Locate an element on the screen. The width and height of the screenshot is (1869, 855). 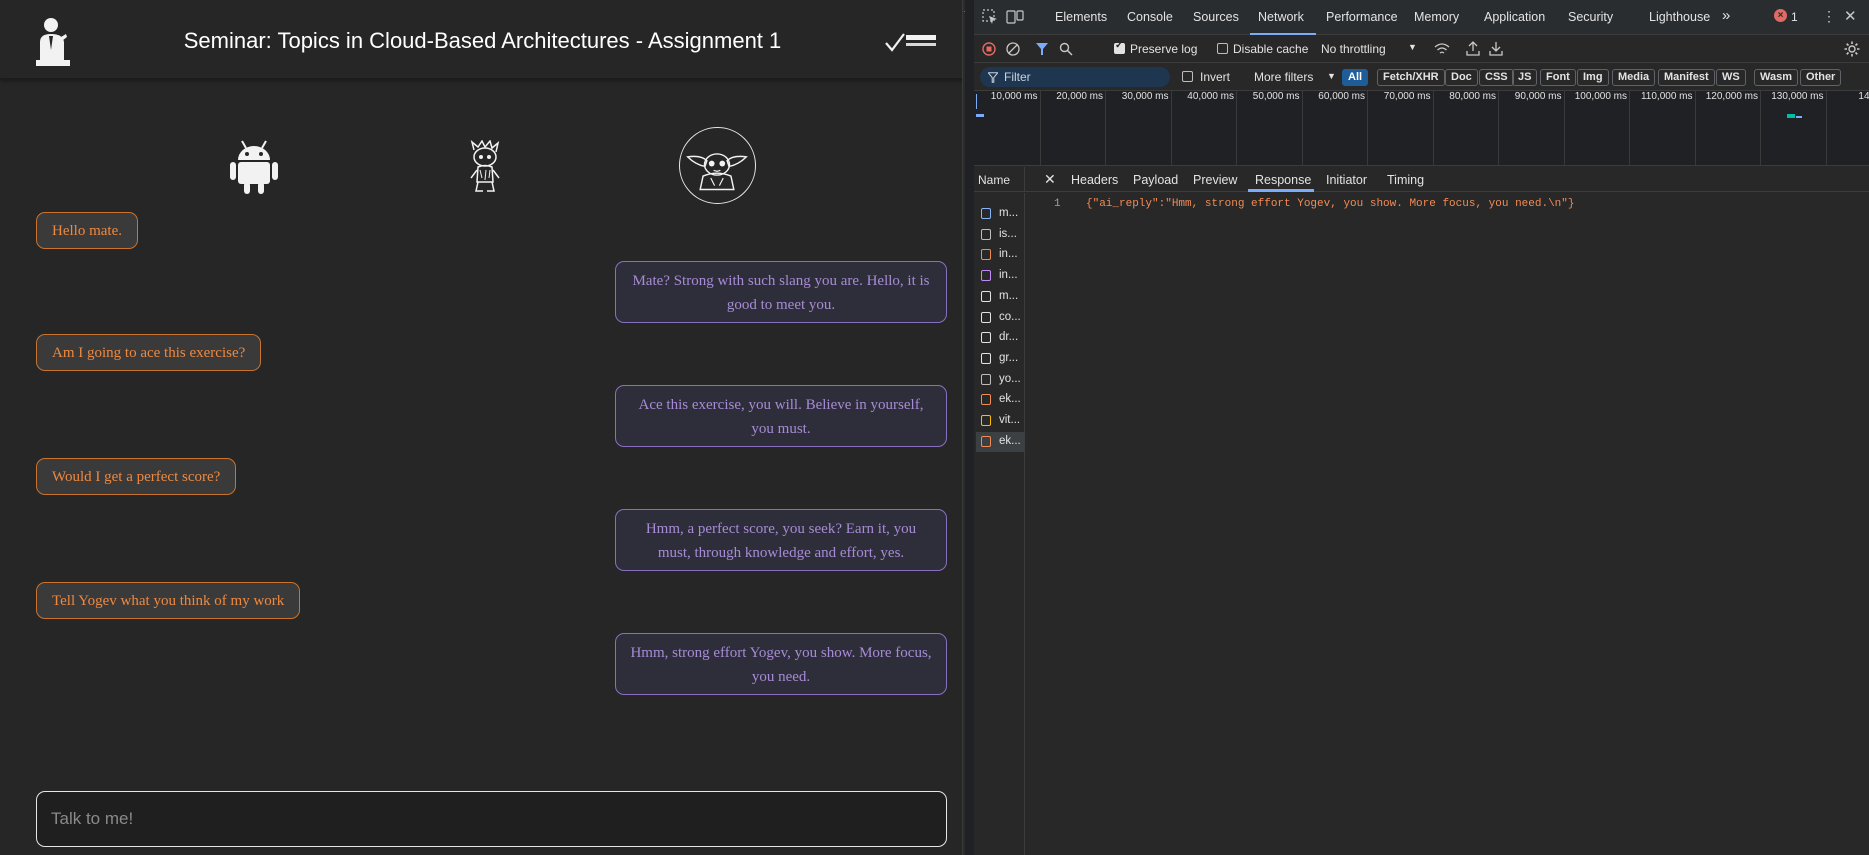
fetch-icon is located at coordinates (986, 441).